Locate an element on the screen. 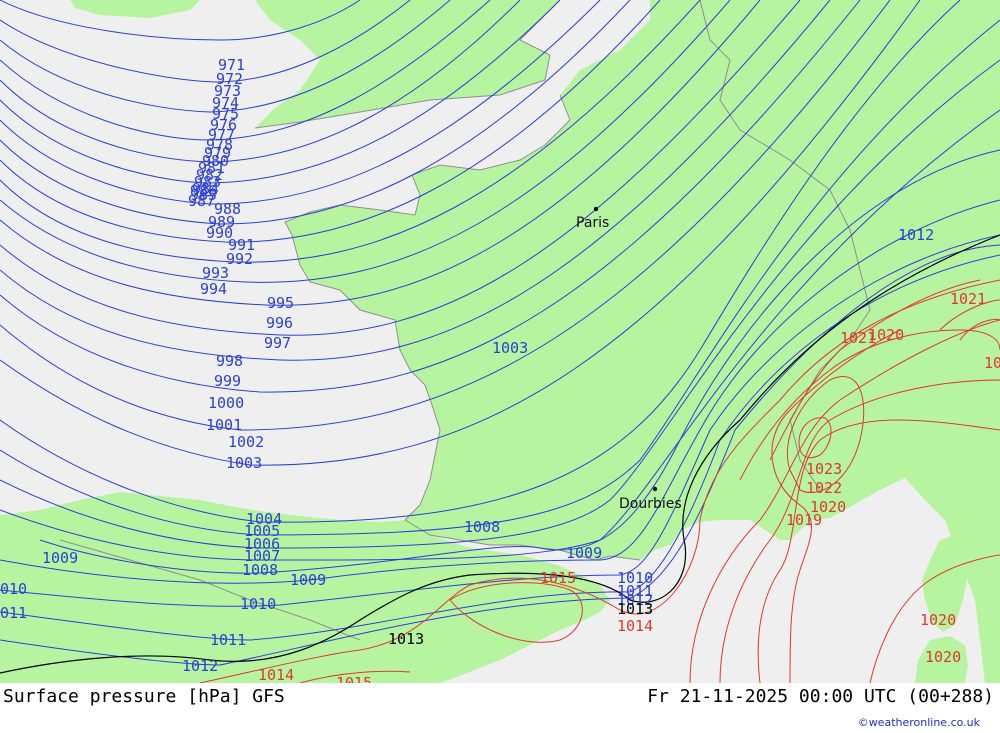 This screenshot has height=733, width=1000. isobar-label: 998 is located at coordinates (229, 361).